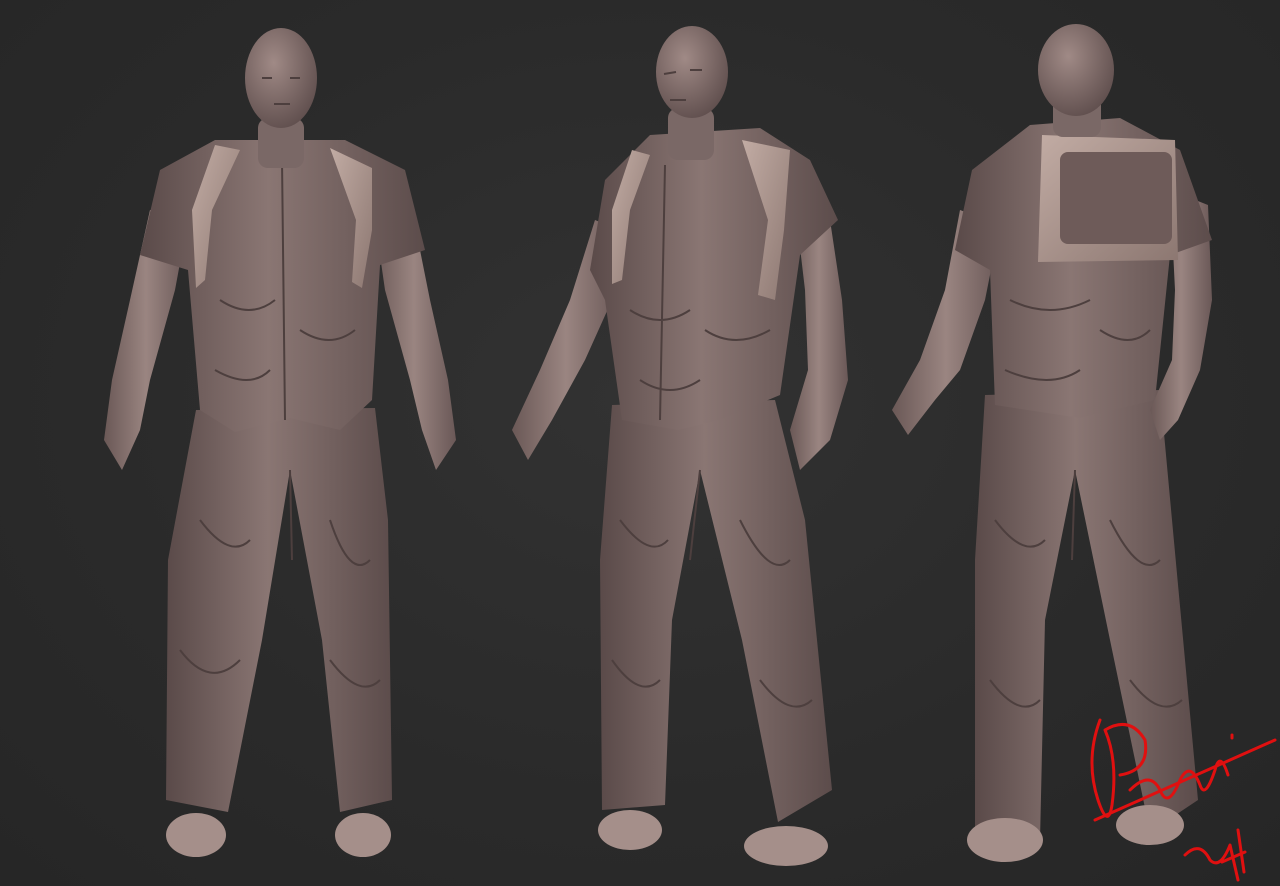  What do you see at coordinates (1076, 70) in the screenshot?
I see `back-head` at bounding box center [1076, 70].